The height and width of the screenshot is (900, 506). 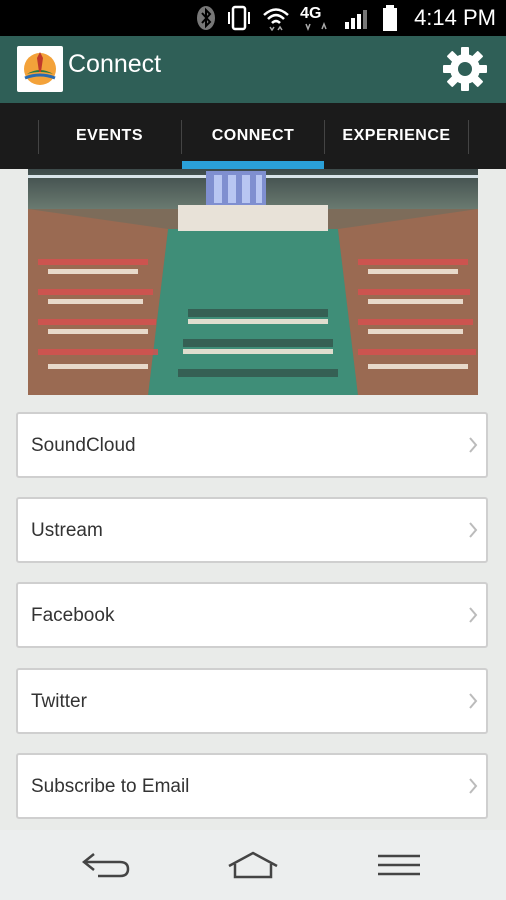 What do you see at coordinates (252, 701) in the screenshot?
I see `list-item-twitter: Twitter` at bounding box center [252, 701].